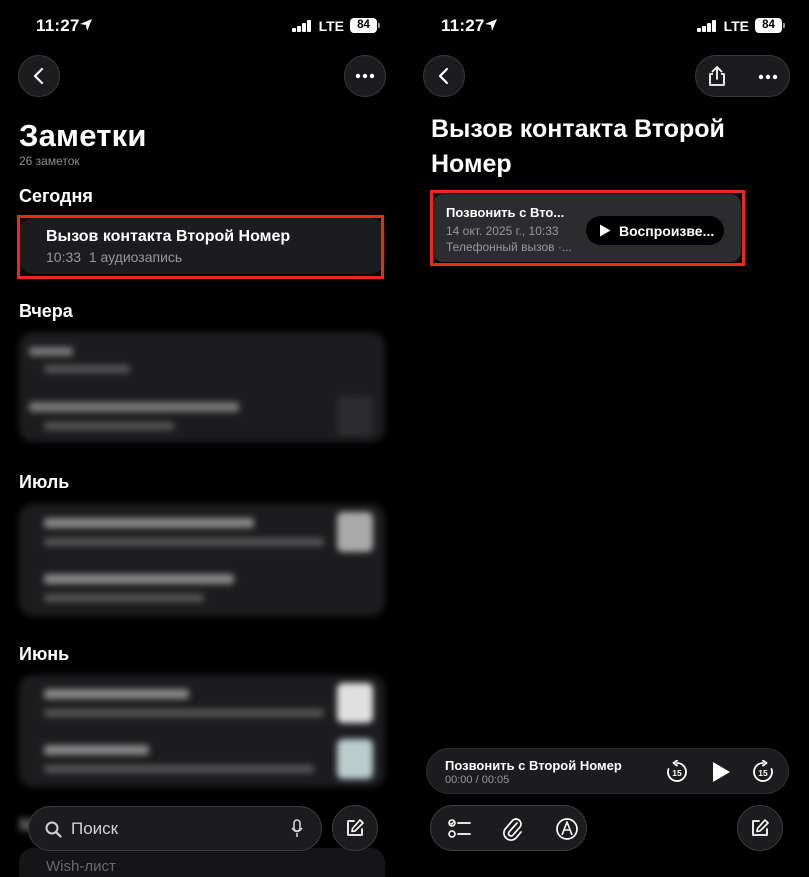 This screenshot has width=809, height=877. What do you see at coordinates (717, 76) in the screenshot?
I see `share-icon` at bounding box center [717, 76].